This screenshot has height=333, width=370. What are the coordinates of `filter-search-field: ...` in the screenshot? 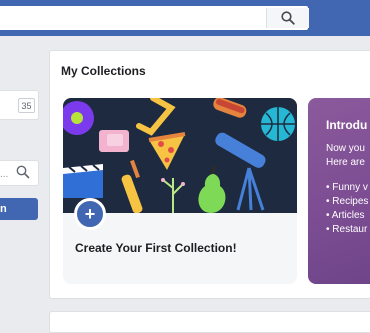 It's located at (19, 173).